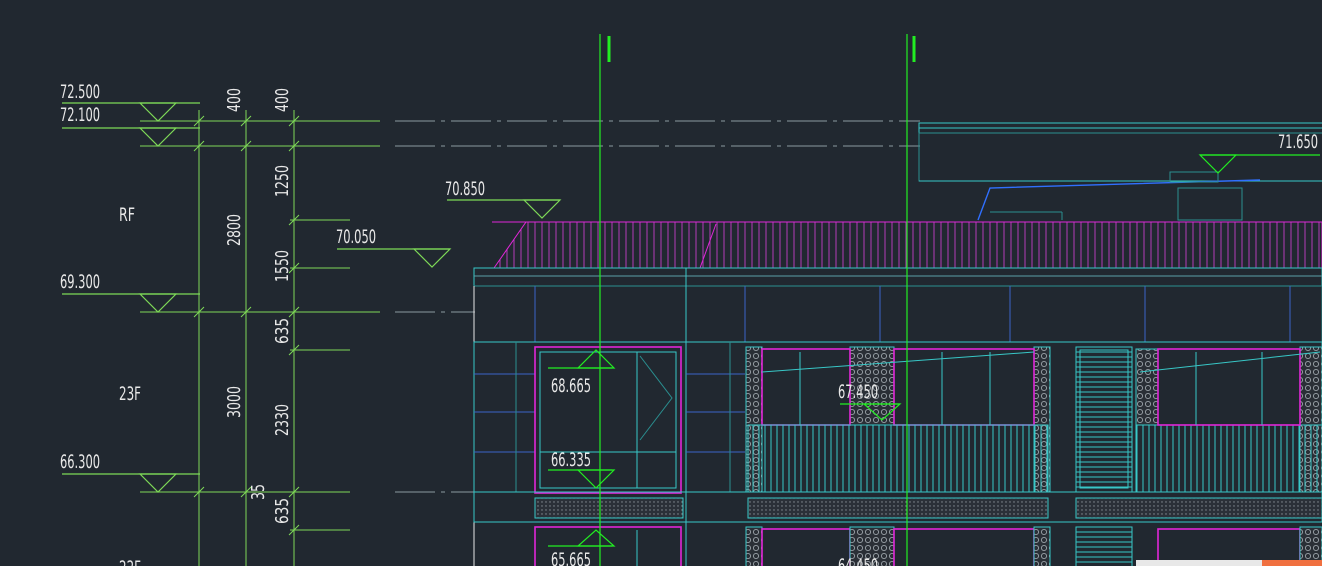 The width and height of the screenshot is (1322, 566). What do you see at coordinates (282, 420) in the screenshot?
I see `dimension-label: 2330` at bounding box center [282, 420].